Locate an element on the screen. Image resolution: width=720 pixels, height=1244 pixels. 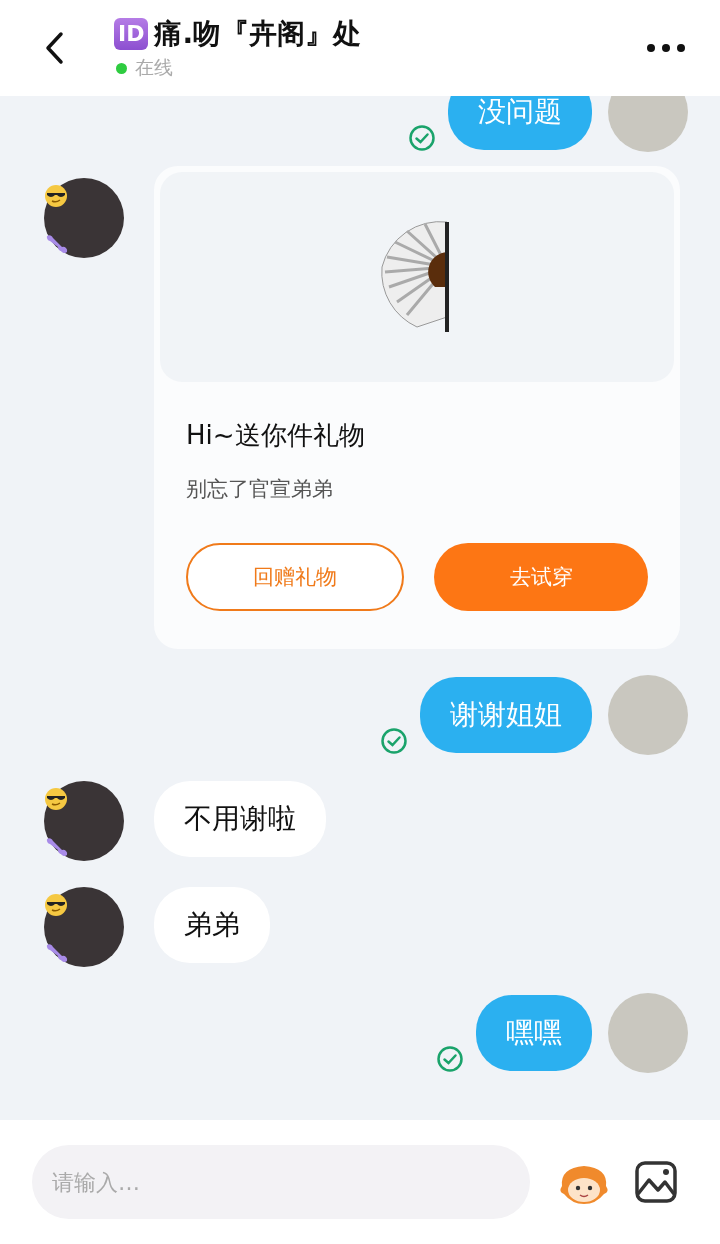
try-on-button: 去试穿 is located at coordinates (541, 577).